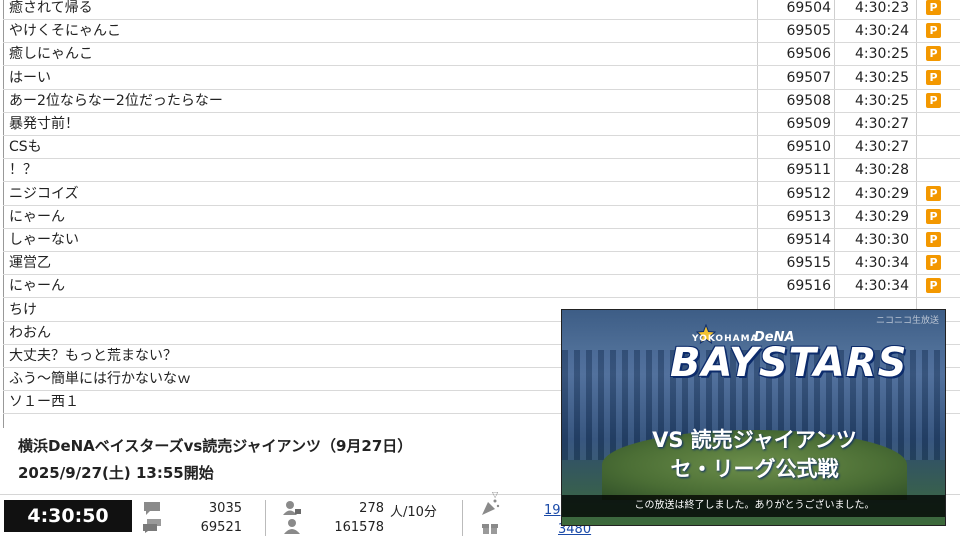 The image size is (960, 541). Describe the element at coordinates (789, 363) in the screenshot. I see `team-logo-main: BAYSTARS` at that location.